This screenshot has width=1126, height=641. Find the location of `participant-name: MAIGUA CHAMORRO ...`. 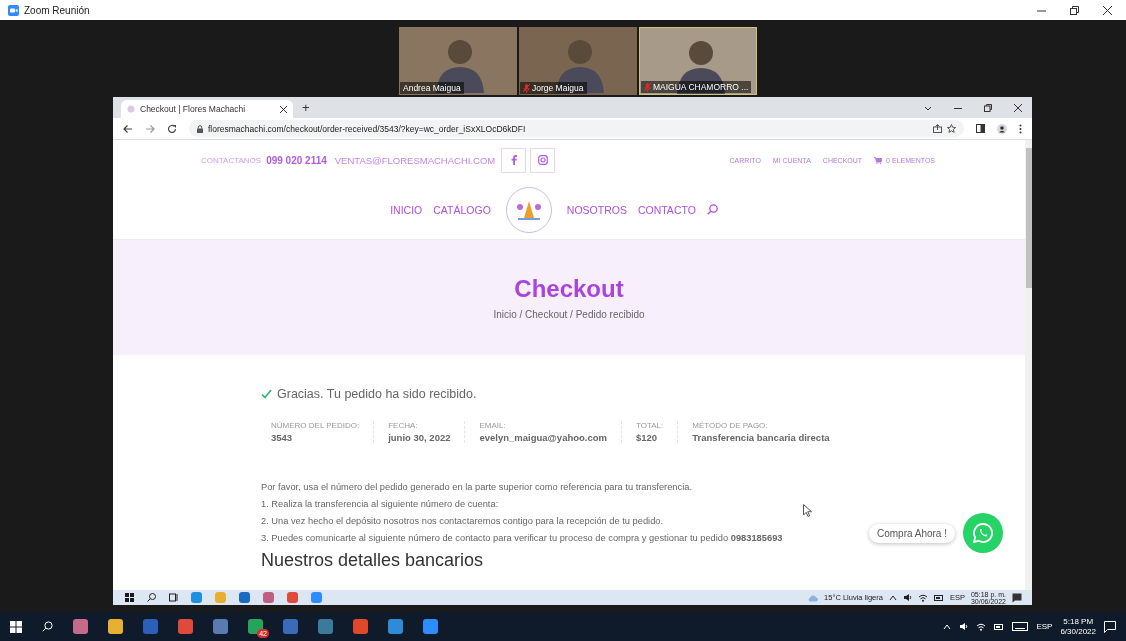

participant-name: MAIGUA CHAMORRO ... is located at coordinates (701, 87).